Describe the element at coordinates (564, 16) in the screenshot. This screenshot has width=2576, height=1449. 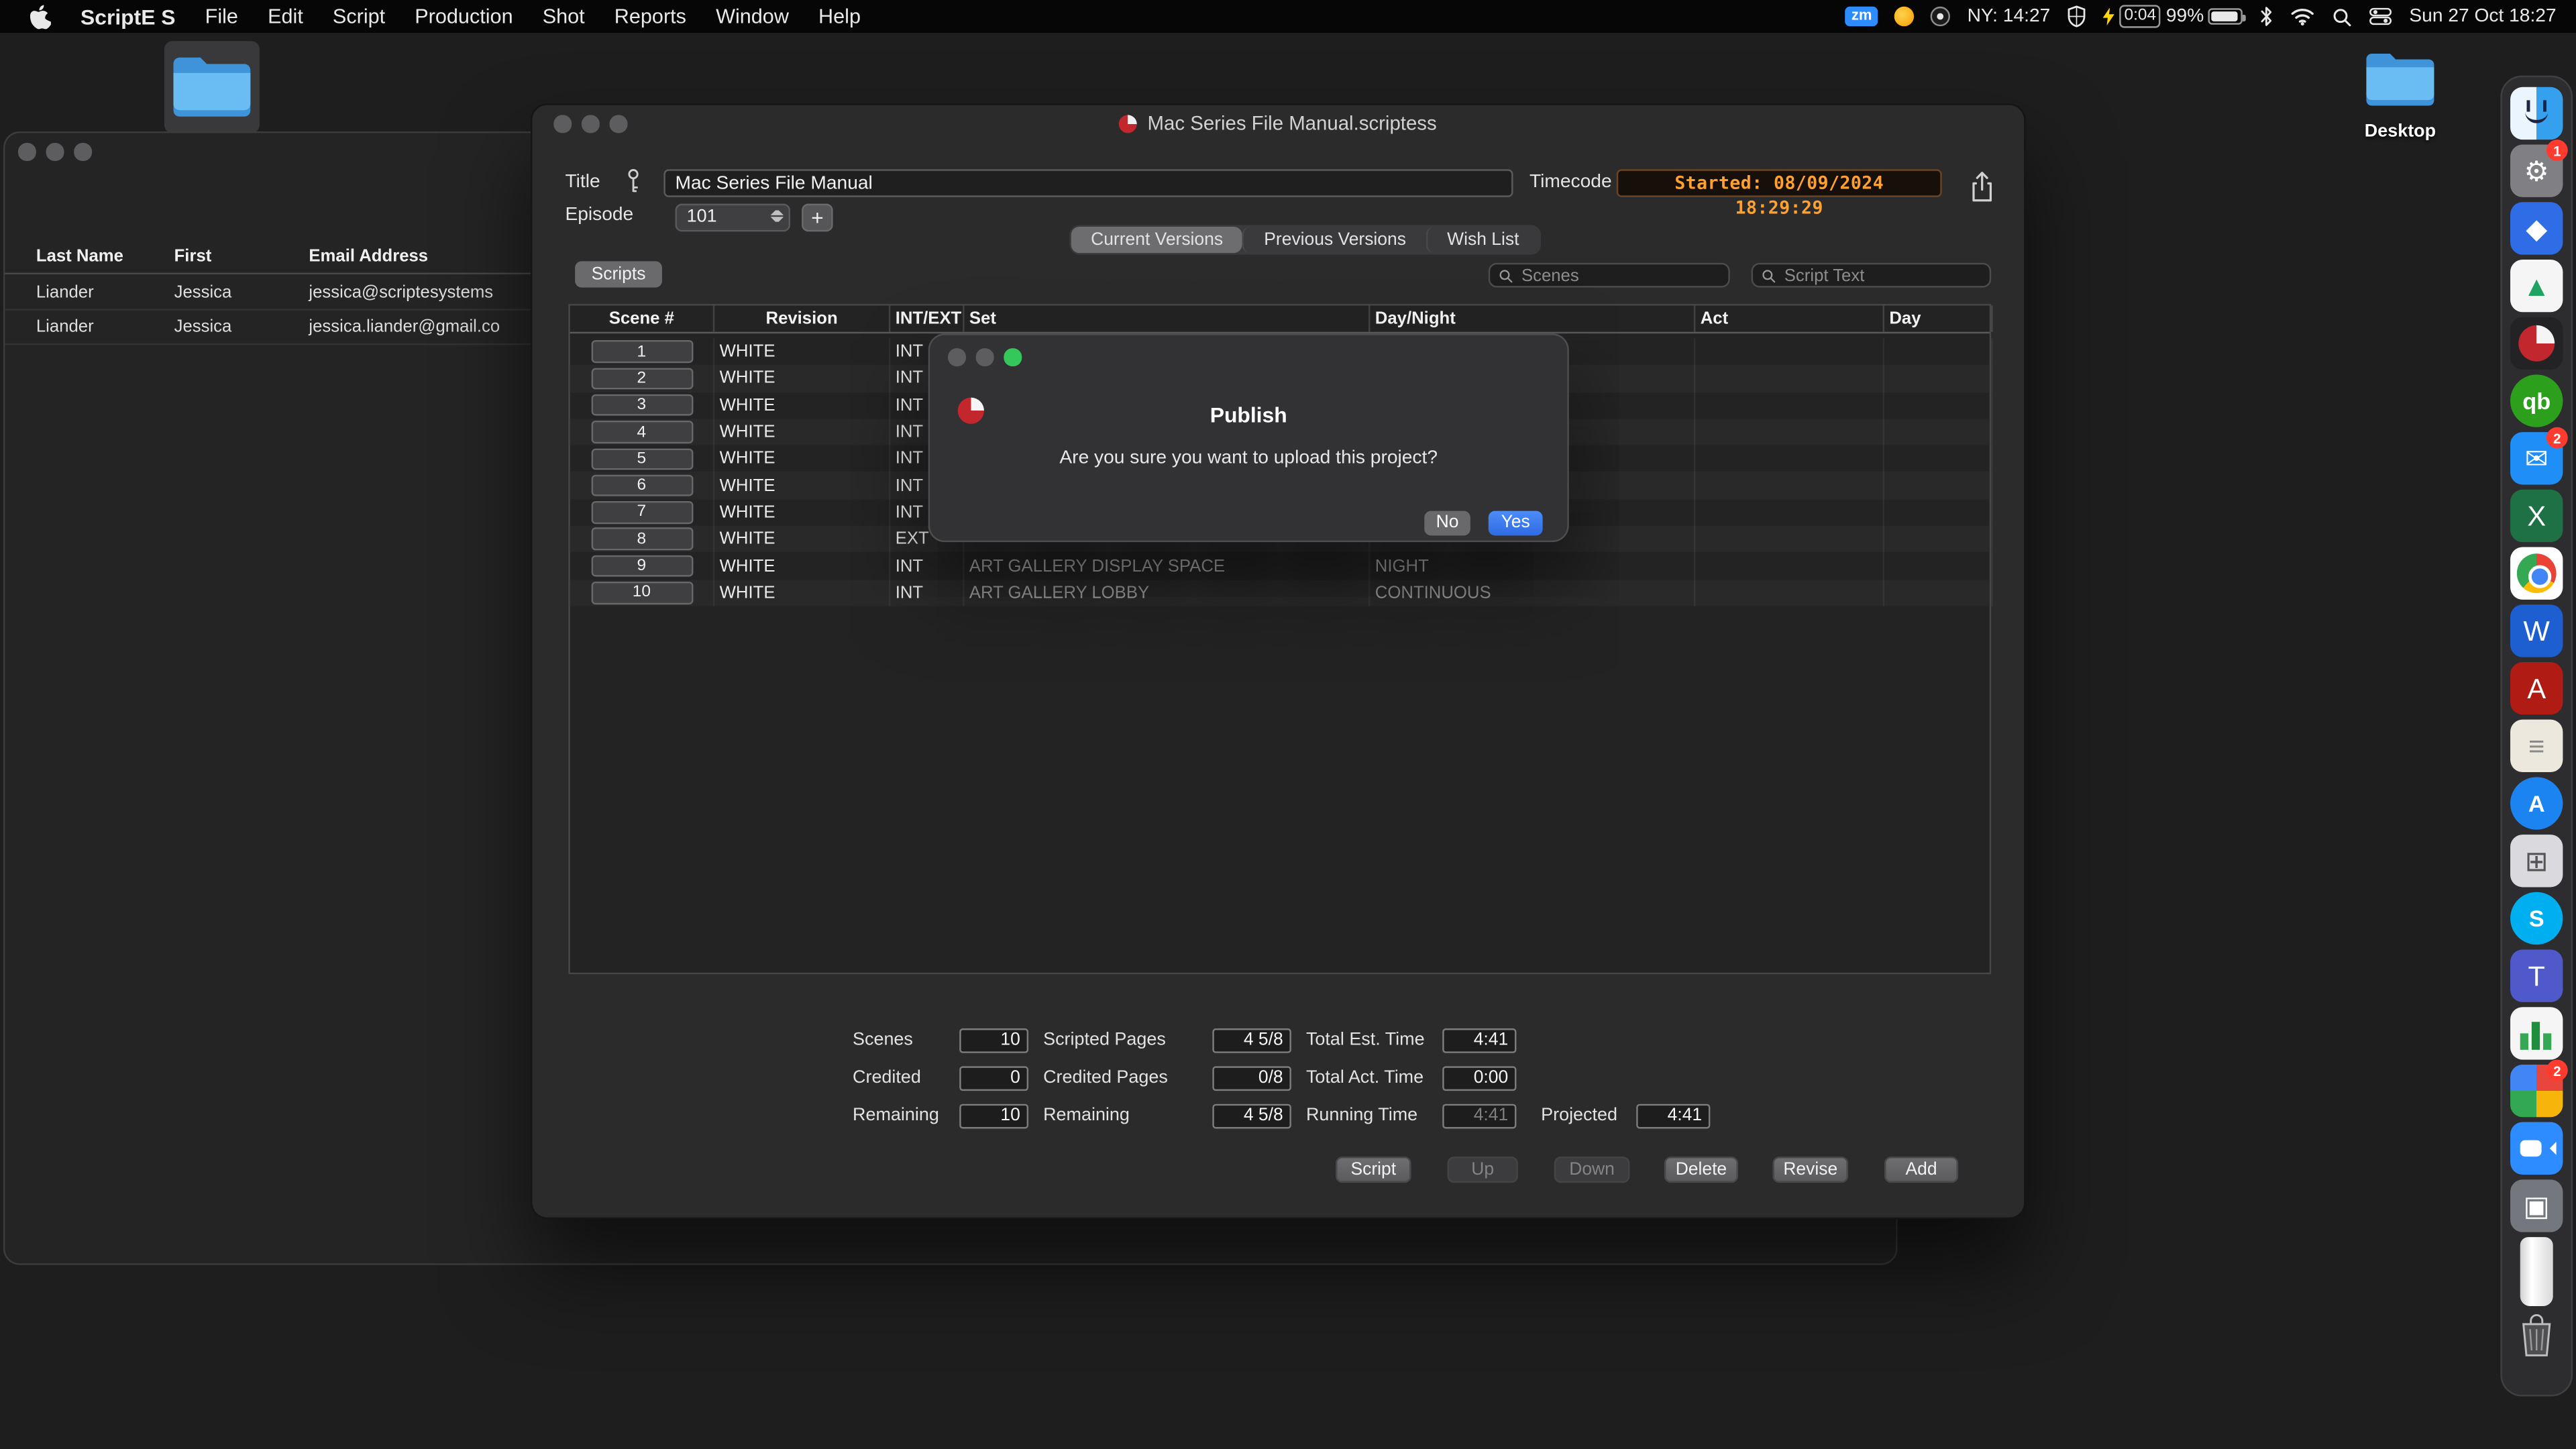
I see `menu-shot: Shot` at that location.